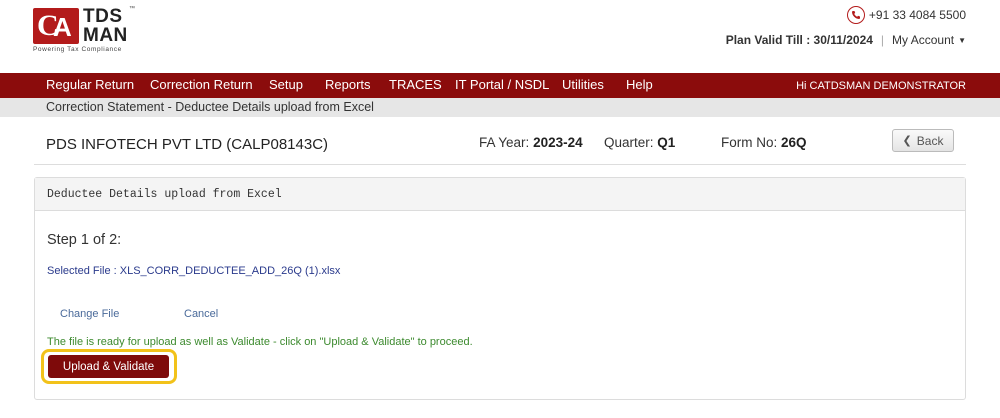 Image resolution: width=1000 pixels, height=418 pixels. What do you see at coordinates (917, 15) in the screenshot?
I see `phone-number: +91 33 4084 5500` at bounding box center [917, 15].